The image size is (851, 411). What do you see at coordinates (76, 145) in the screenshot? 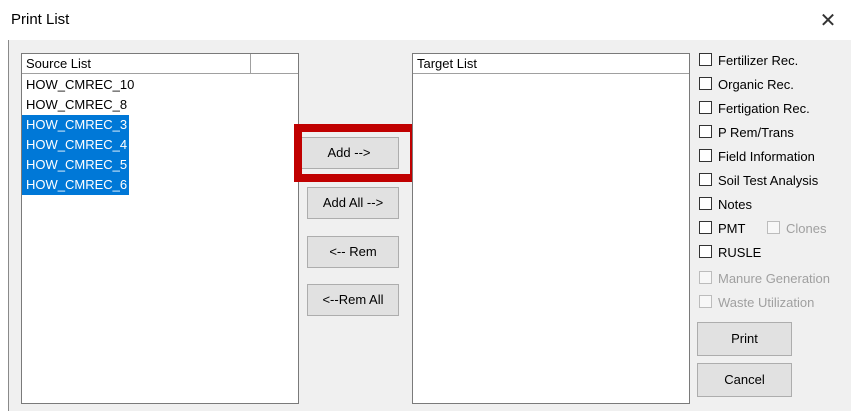
I see `source-list-item: HOW_CMREC_4` at bounding box center [76, 145].